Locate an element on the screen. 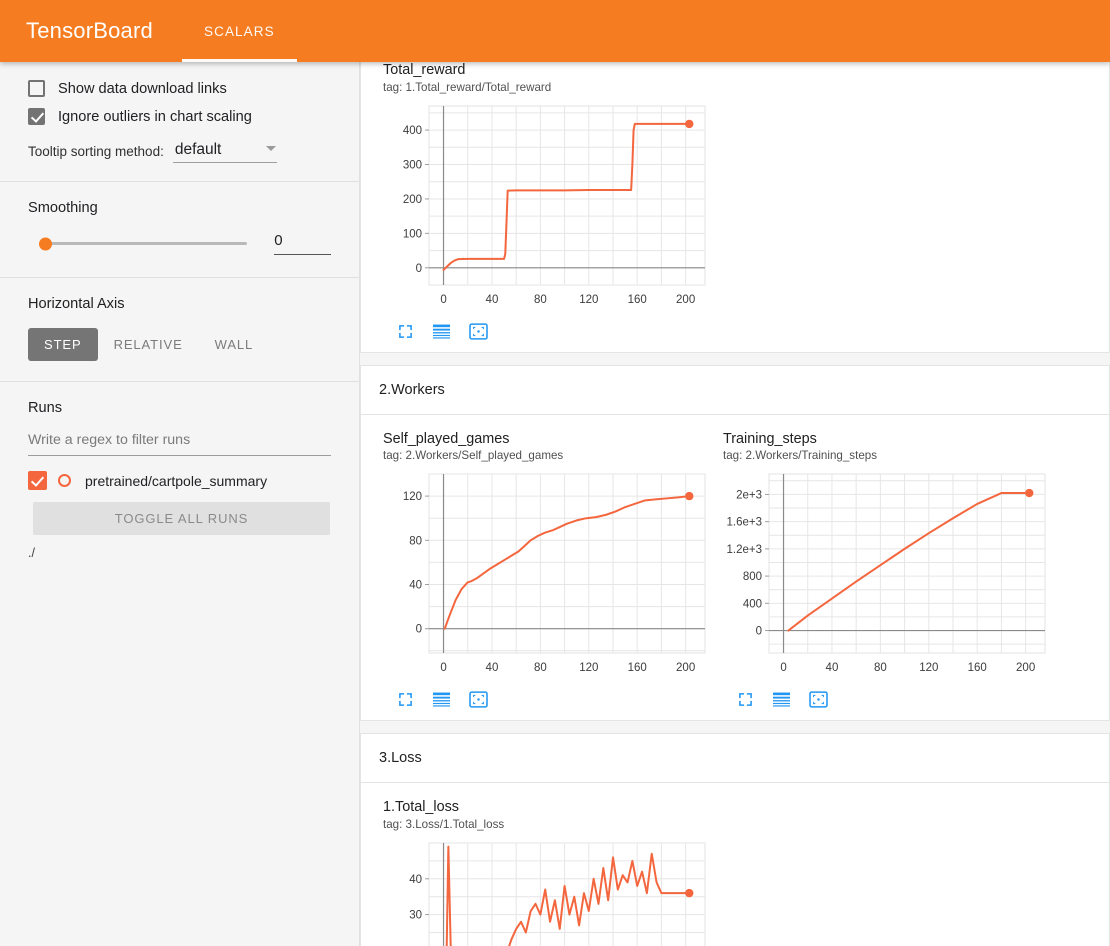 This screenshot has height=946, width=1110. checkbox-icon-show-download-links is located at coordinates (36, 88).